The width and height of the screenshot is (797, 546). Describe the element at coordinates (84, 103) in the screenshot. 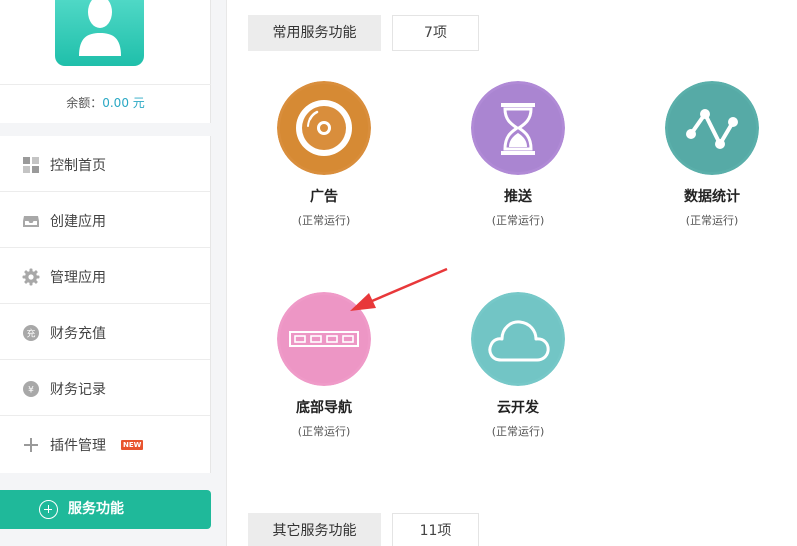

I see `balance-label: 余额：` at that location.